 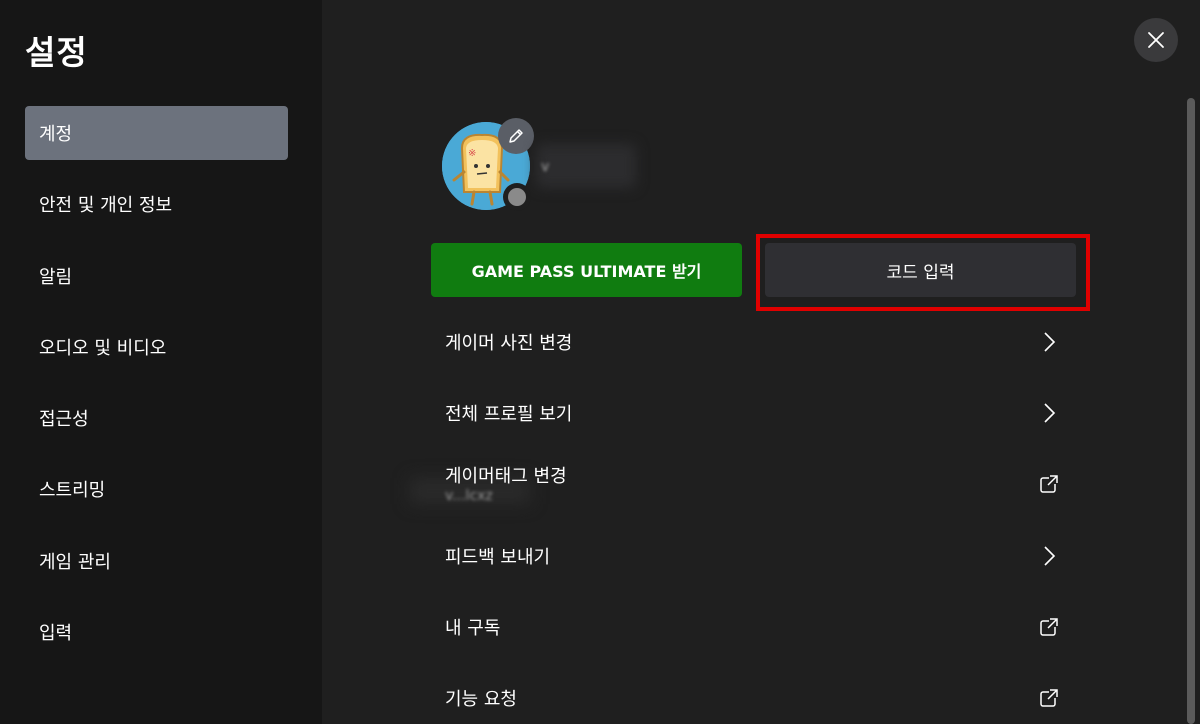 I want to click on menu-item-send-feedback: 피드백 보내기, so click(x=753, y=556).